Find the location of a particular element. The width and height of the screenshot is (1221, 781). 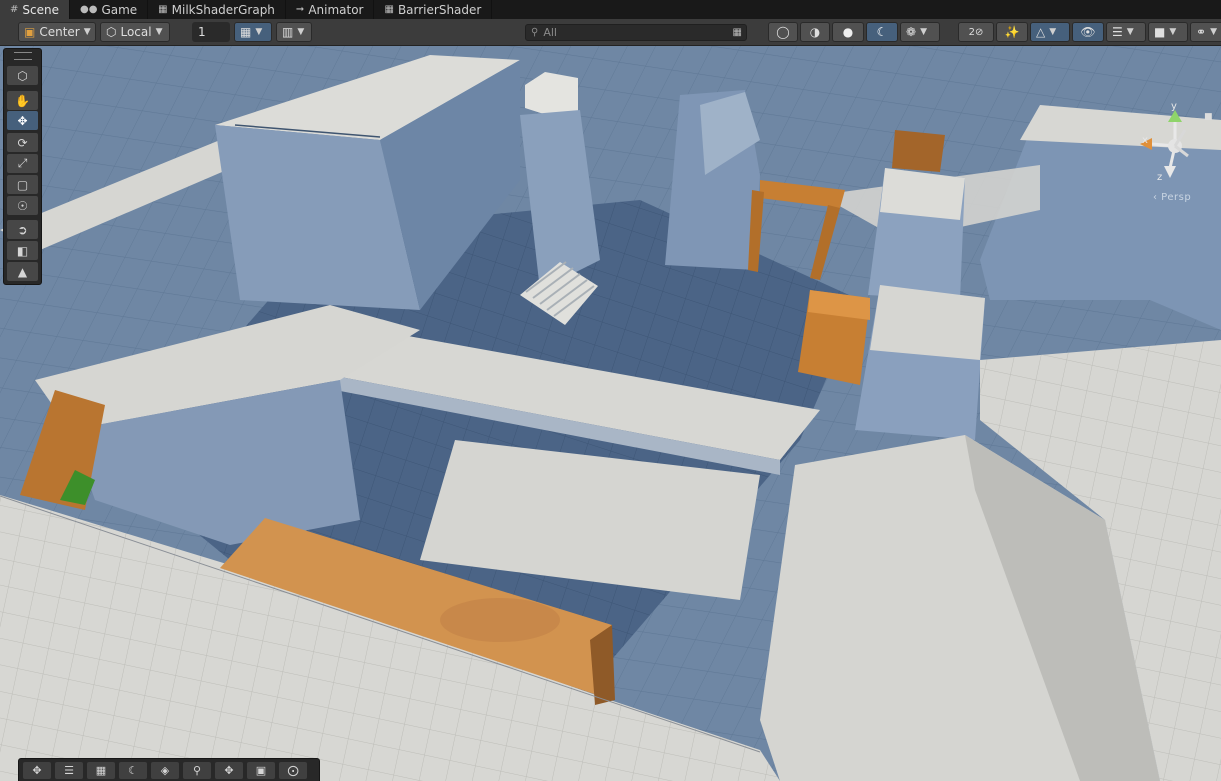

shading-wireframe-button: ◯ is located at coordinates (783, 32).